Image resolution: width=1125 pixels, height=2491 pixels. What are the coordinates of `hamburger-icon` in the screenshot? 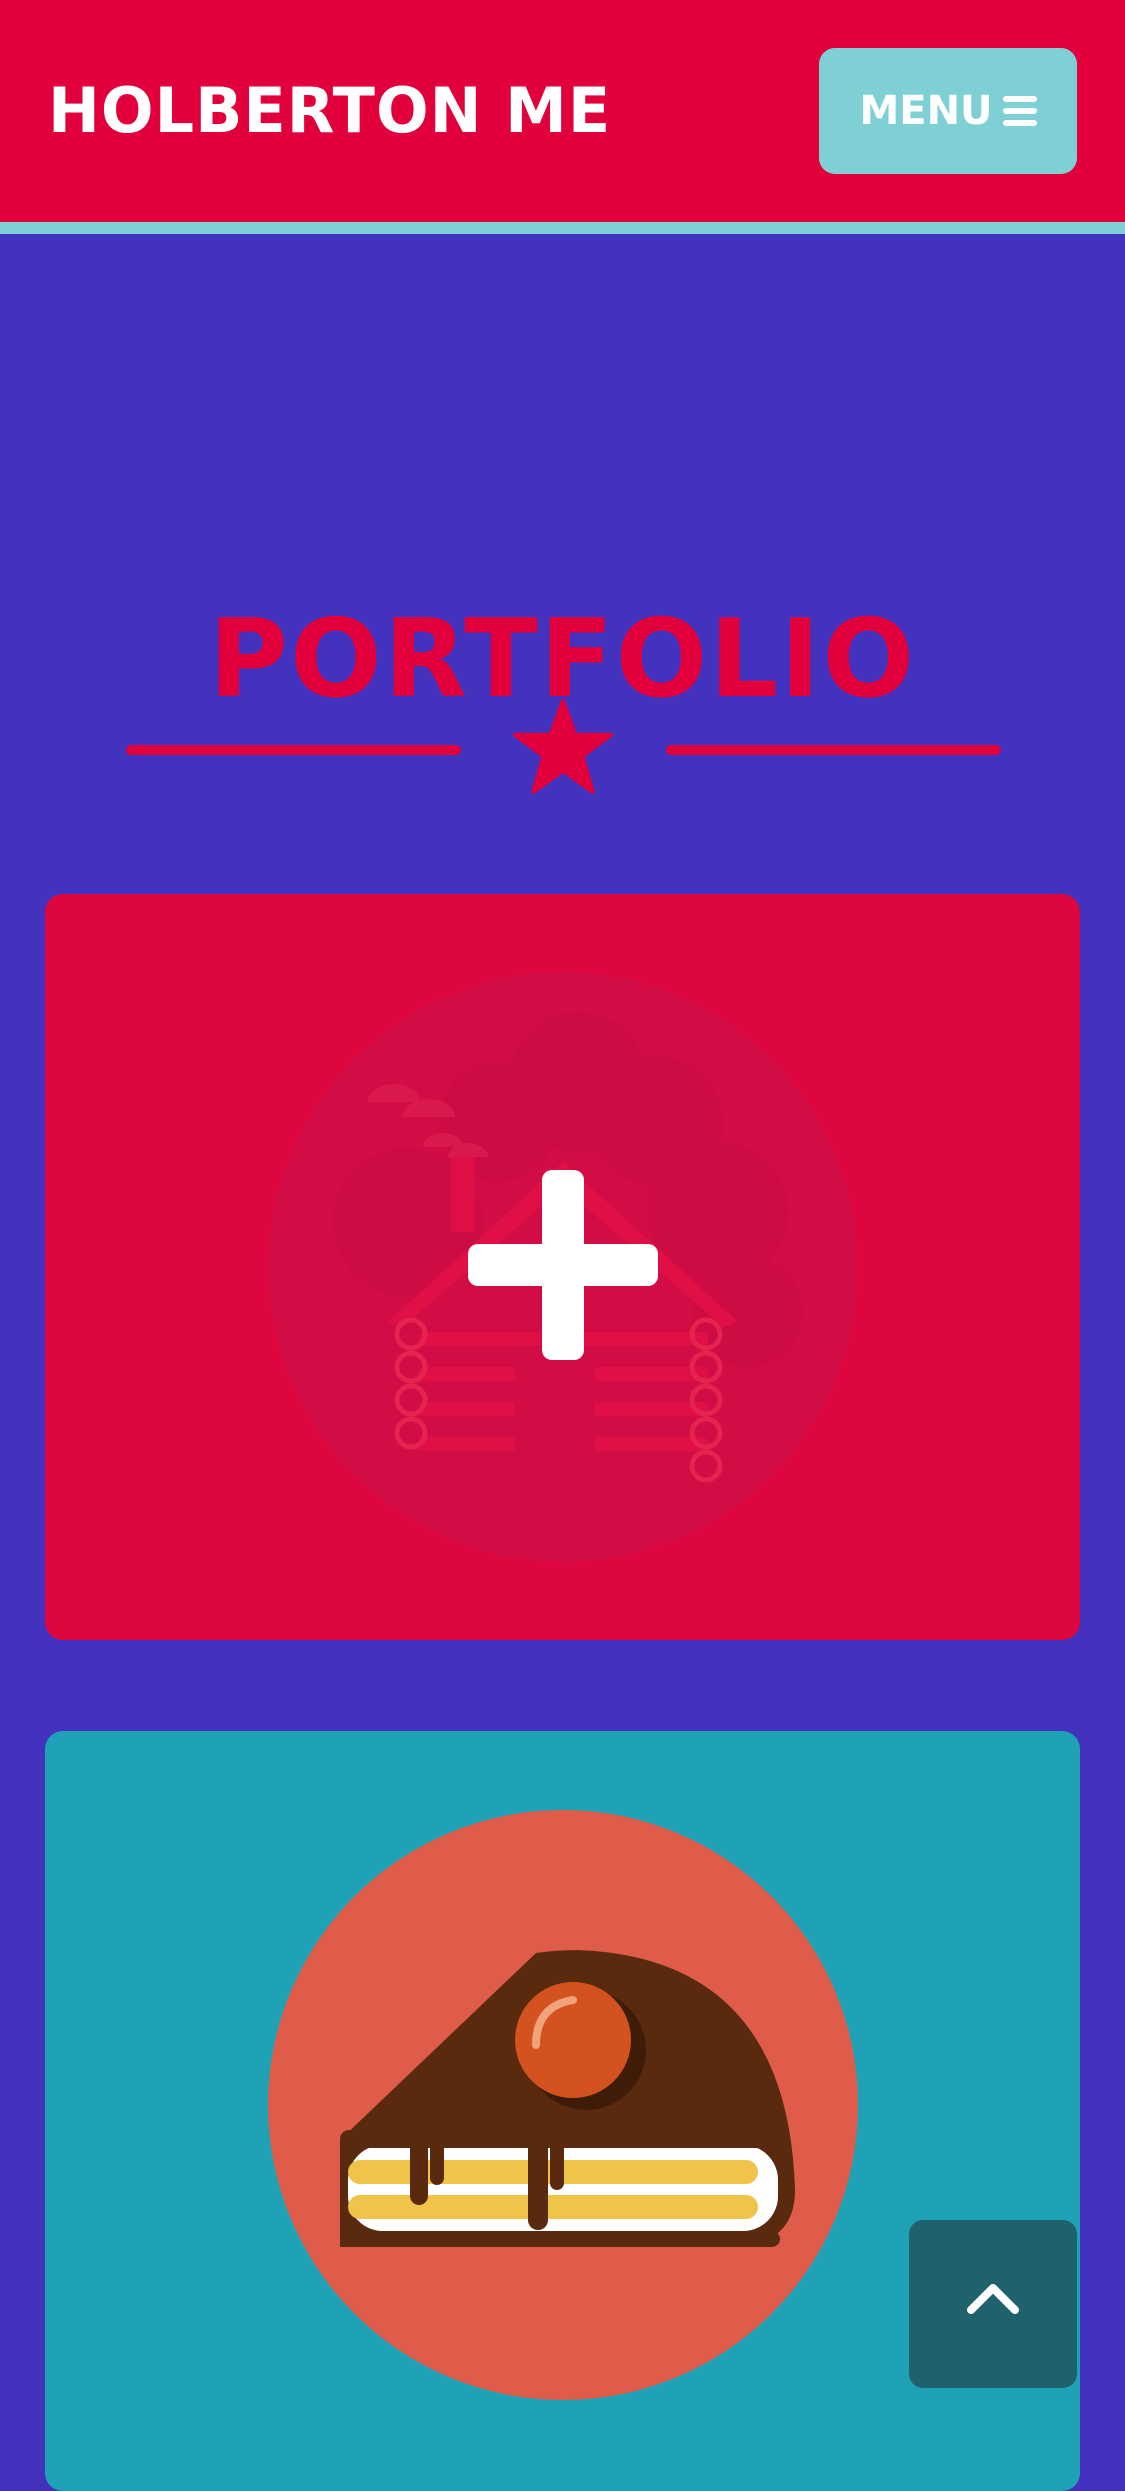 It's located at (1019, 111).